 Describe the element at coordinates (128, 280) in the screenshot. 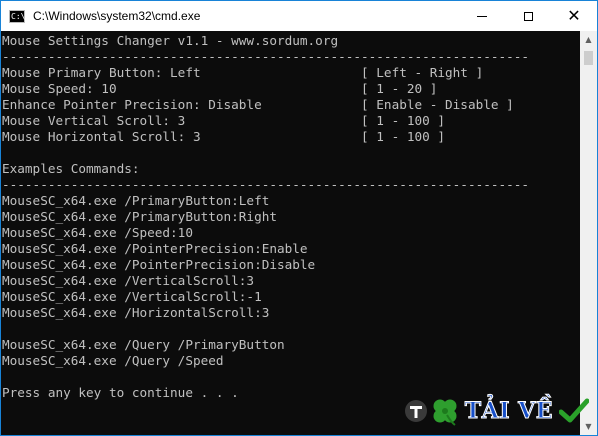

I see `console-line: MouseSC_x64.exe /VerticalScroll:3` at that location.